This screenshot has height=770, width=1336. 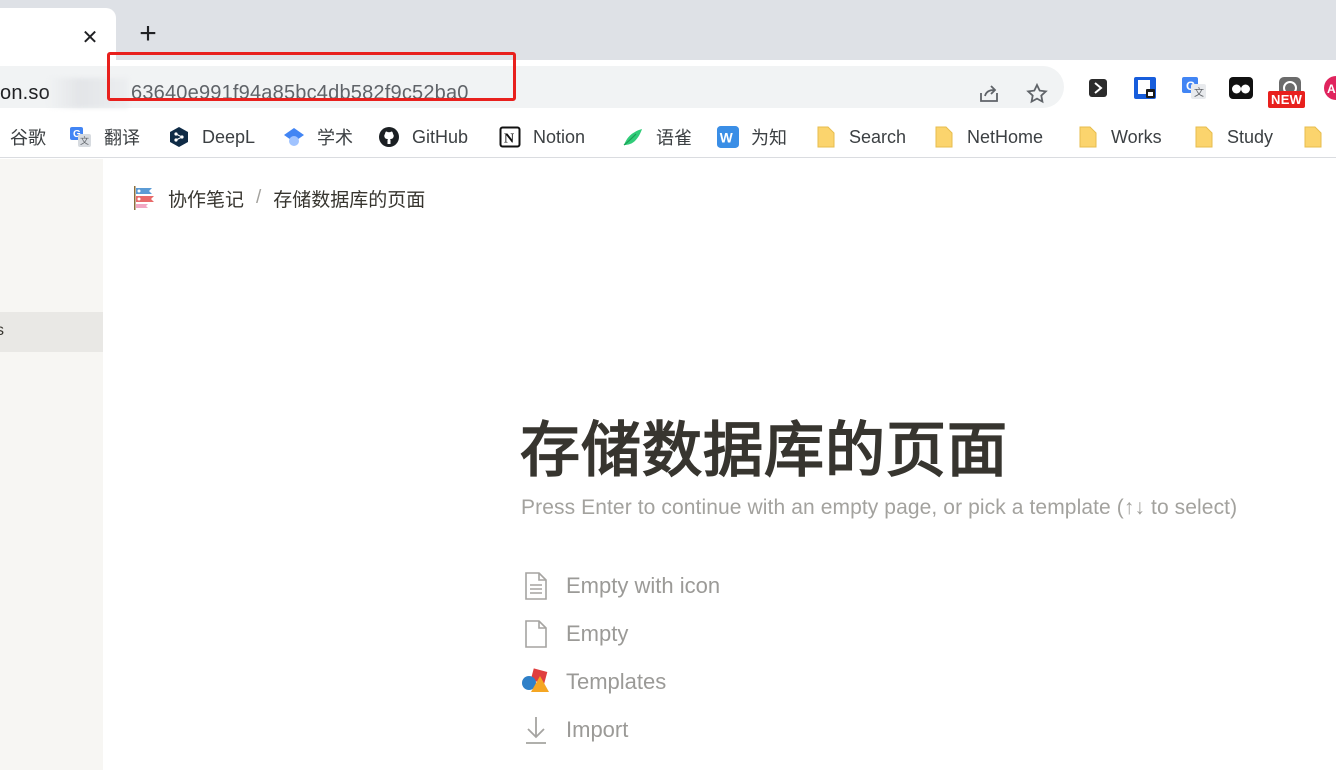 What do you see at coordinates (559, 136) in the screenshot?
I see `bookmark-label: Notion` at bounding box center [559, 136].